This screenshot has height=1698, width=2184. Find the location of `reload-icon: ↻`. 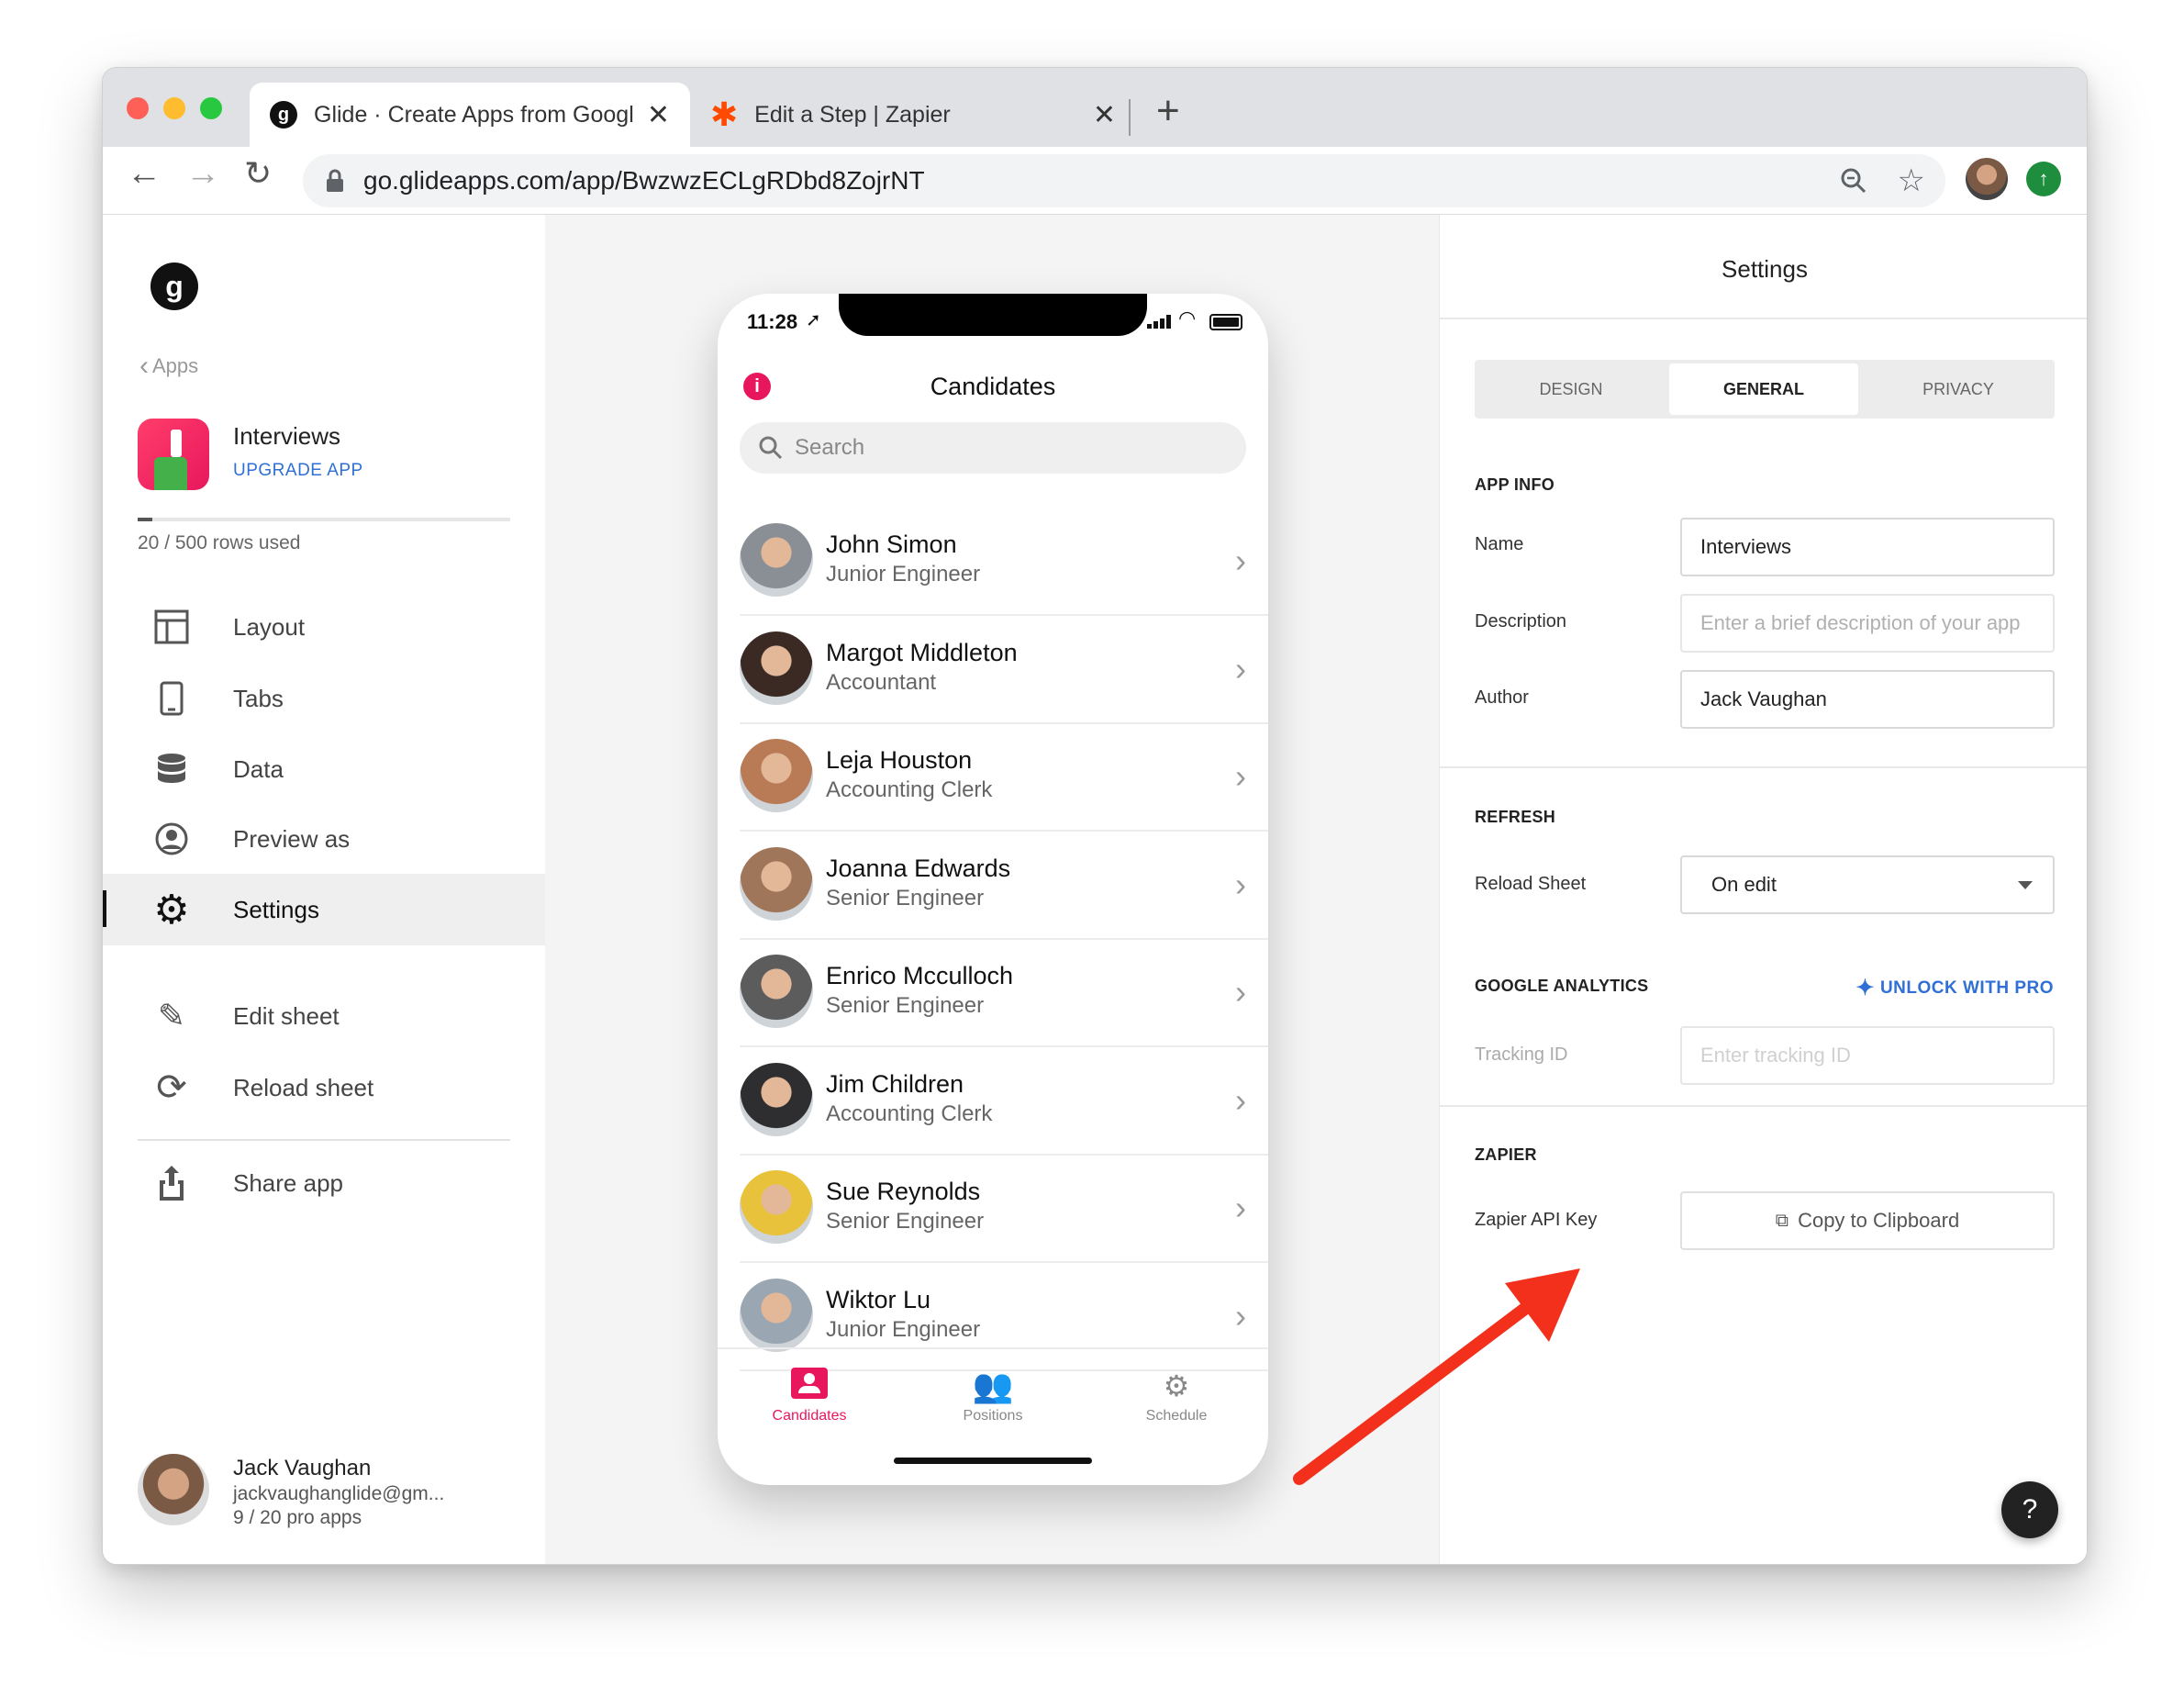

reload-icon: ↻ is located at coordinates (258, 173).